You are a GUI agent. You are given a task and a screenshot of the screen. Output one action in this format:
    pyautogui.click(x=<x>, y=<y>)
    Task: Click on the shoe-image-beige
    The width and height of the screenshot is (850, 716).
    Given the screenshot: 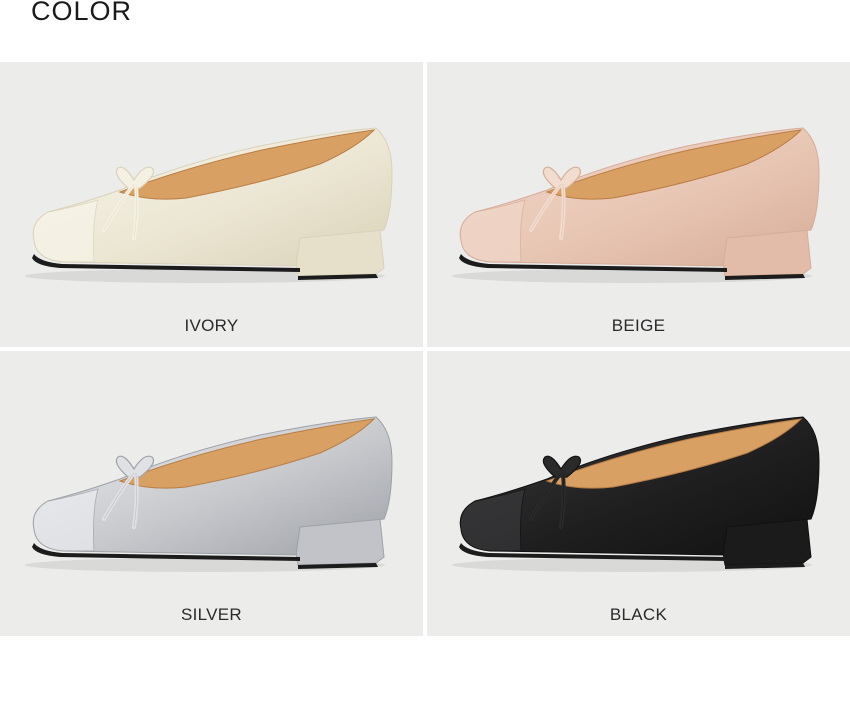 What is the action you would take?
    pyautogui.click(x=636, y=205)
    